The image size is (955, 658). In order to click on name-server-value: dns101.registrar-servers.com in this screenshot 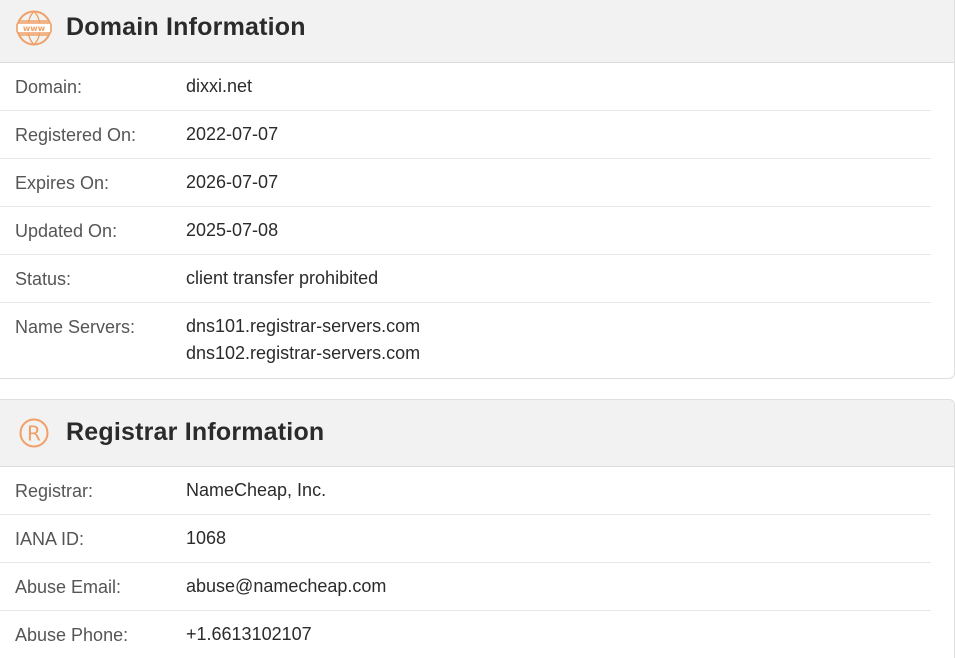, I will do `click(303, 326)`.